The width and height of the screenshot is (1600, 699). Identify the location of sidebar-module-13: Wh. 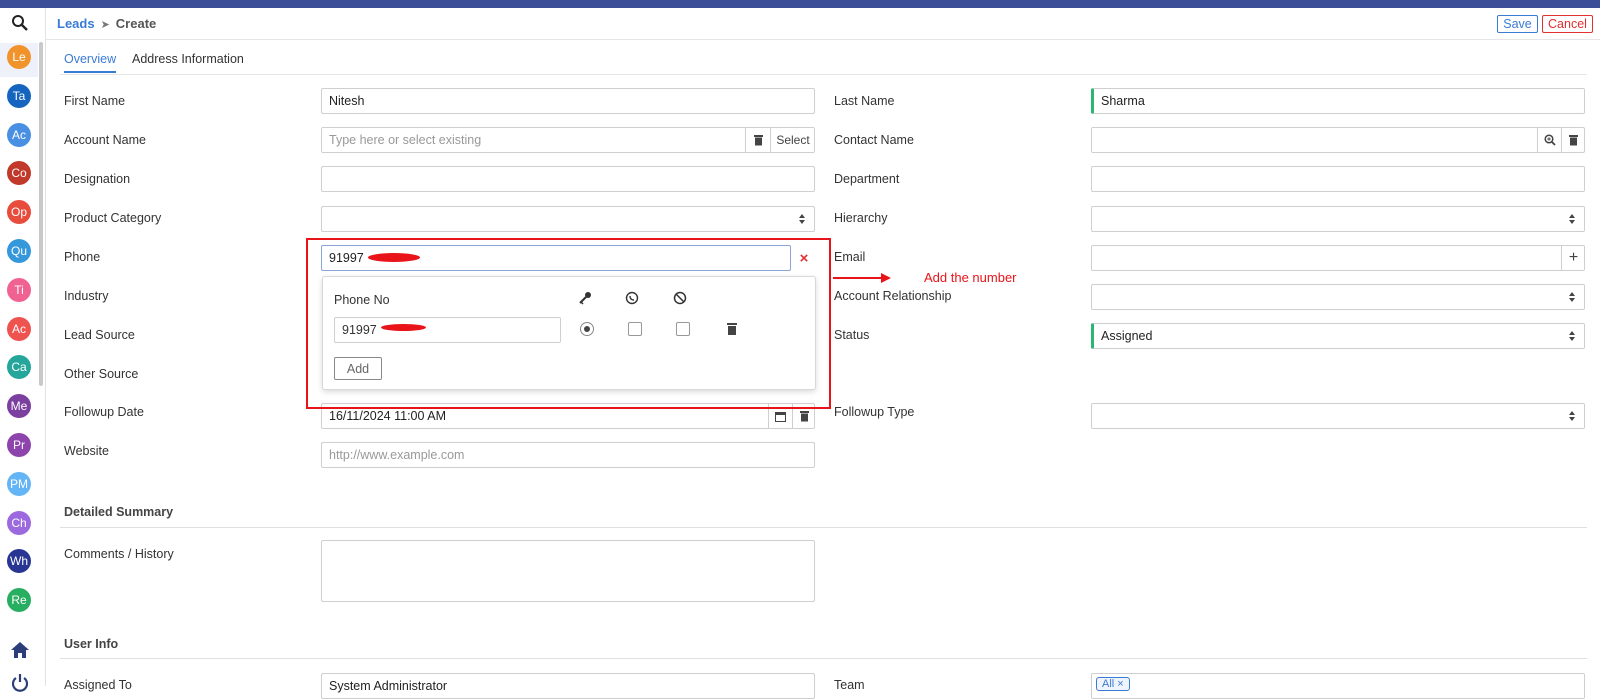
(19, 561).